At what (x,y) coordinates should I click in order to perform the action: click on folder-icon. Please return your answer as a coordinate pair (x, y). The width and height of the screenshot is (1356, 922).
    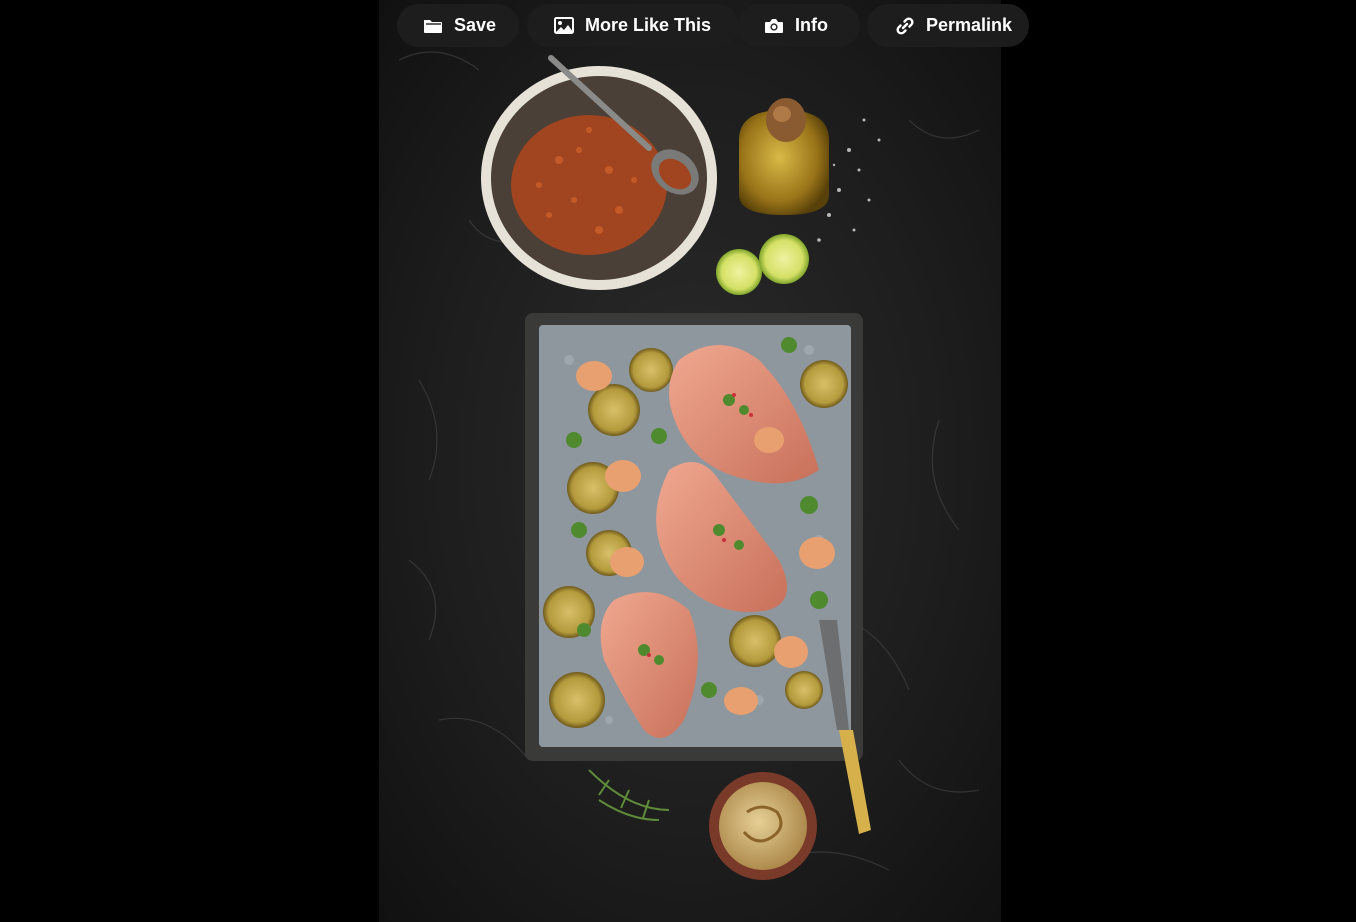
    Looking at the image, I should click on (433, 26).